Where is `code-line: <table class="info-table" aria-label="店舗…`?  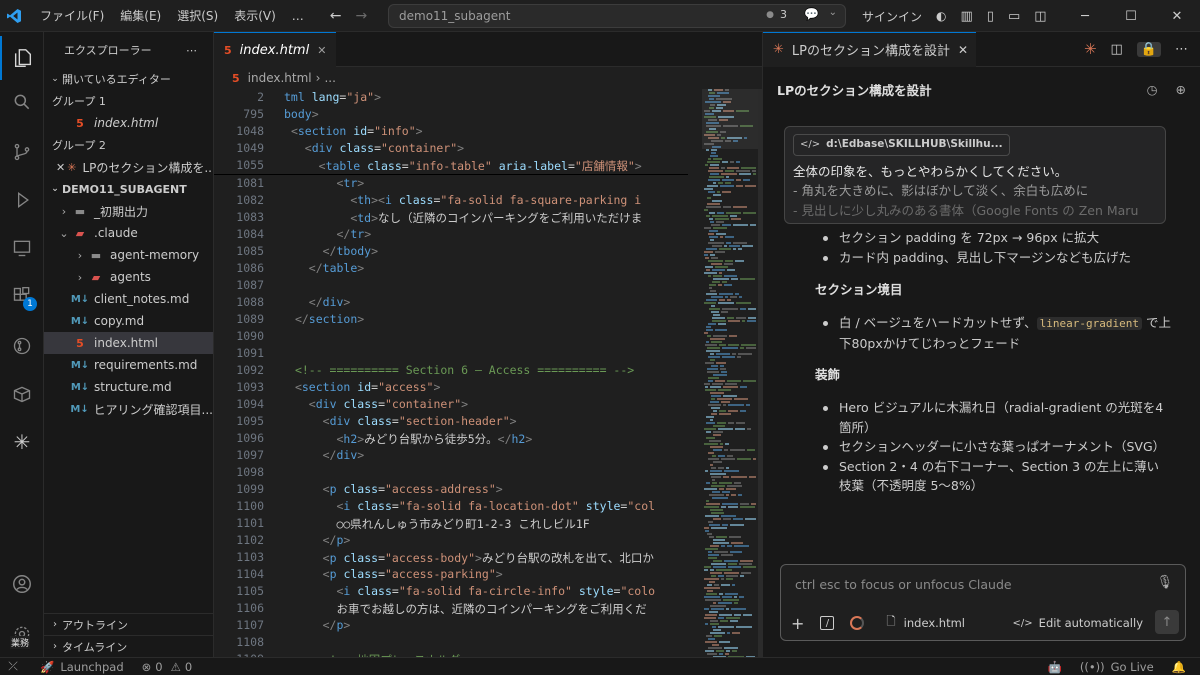 code-line: <table class="info-table" aria-label="店舗… is located at coordinates (463, 166).